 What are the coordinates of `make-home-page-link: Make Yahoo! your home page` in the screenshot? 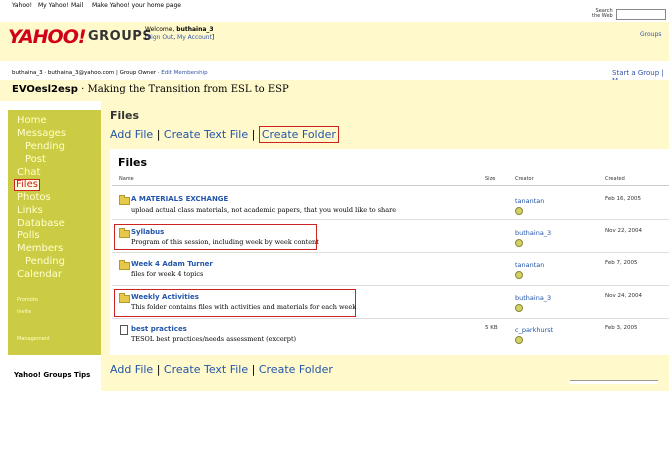 It's located at (136, 5).